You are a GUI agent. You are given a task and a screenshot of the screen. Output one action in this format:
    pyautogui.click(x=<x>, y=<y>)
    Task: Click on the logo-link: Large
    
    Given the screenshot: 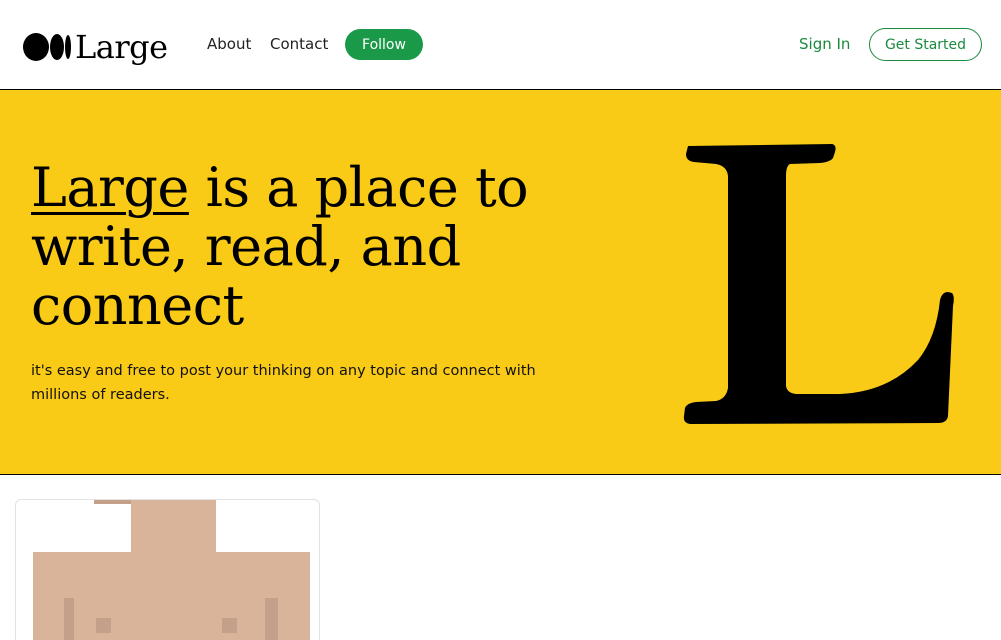 What is the action you would take?
    pyautogui.click(x=95, y=47)
    